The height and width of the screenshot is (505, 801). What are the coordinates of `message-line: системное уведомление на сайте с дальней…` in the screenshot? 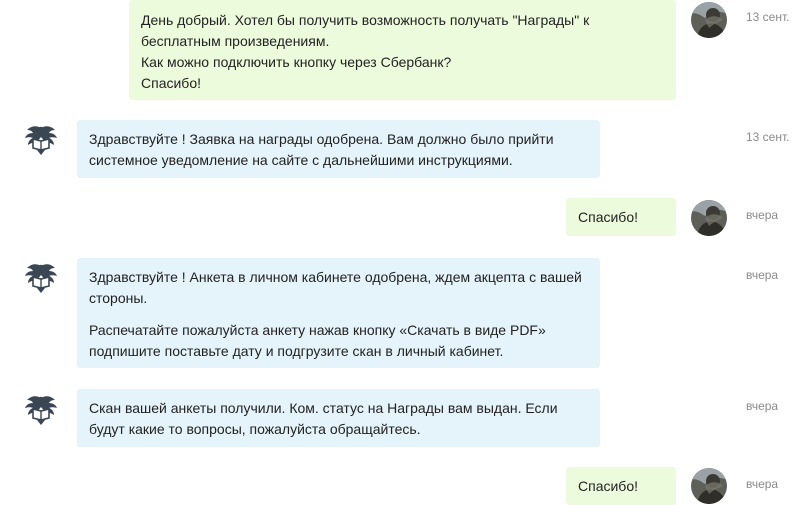 It's located at (301, 160).